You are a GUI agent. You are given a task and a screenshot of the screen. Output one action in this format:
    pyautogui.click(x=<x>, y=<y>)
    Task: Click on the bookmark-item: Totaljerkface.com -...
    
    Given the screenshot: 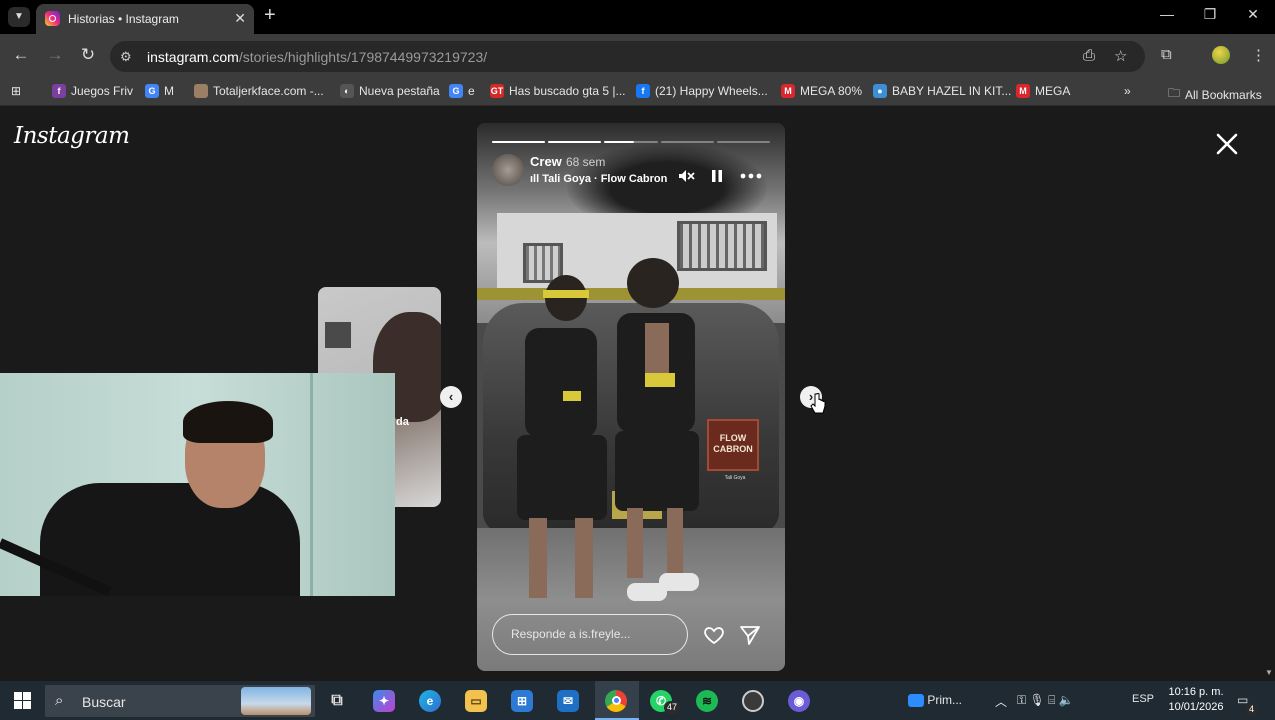 What is the action you would take?
    pyautogui.click(x=259, y=91)
    